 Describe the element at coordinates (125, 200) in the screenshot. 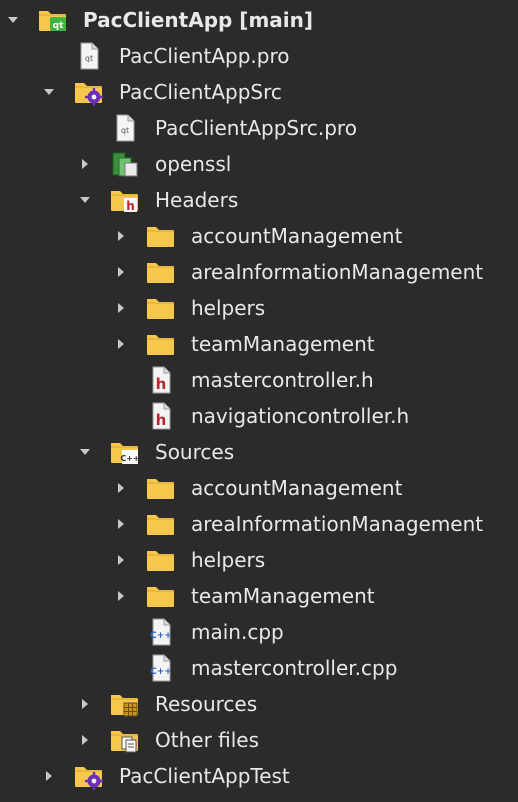

I see `headers-folder-icon: h` at that location.